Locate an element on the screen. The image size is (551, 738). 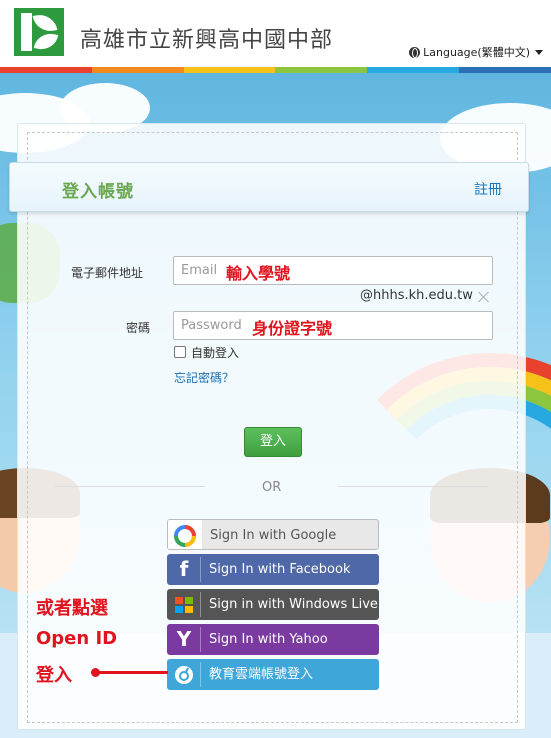
email-domain: @hhhs.kh.edu.tw is located at coordinates (416, 295).